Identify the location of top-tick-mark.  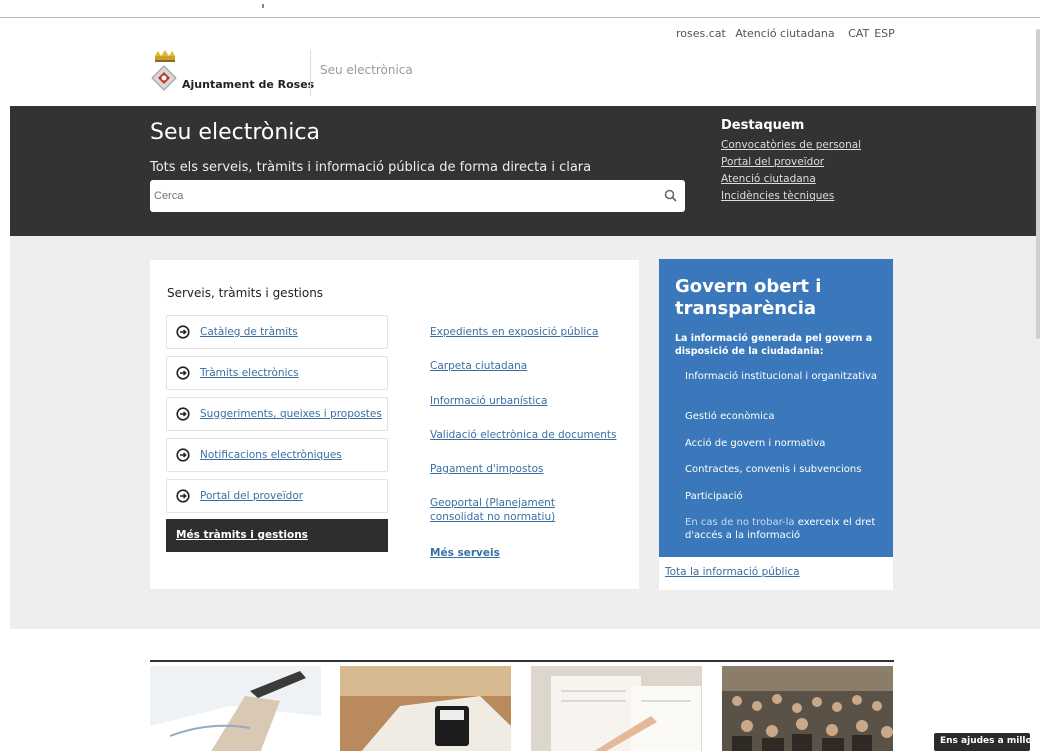
(263, 6).